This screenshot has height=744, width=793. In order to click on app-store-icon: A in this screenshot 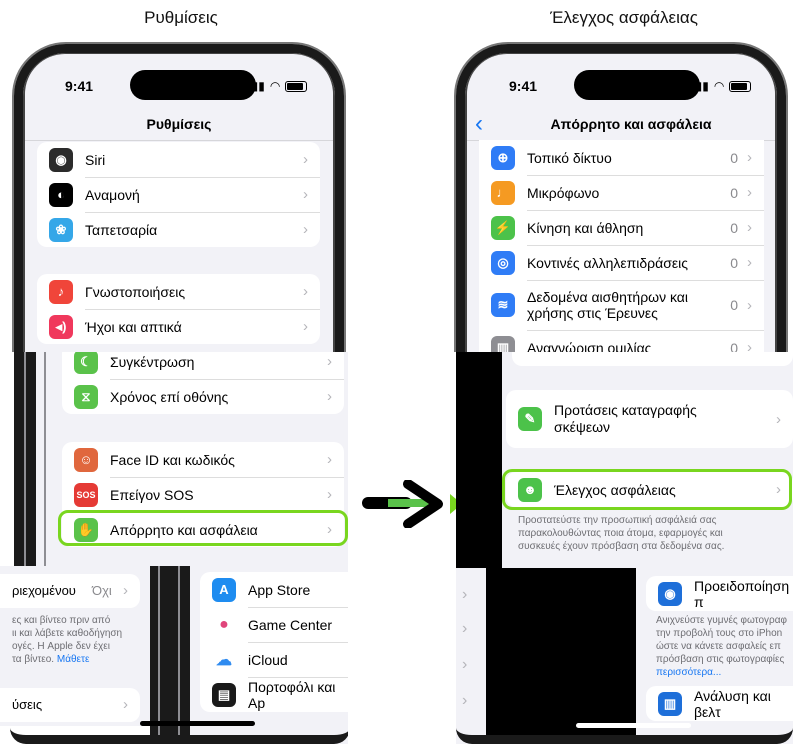, I will do `click(224, 589)`.